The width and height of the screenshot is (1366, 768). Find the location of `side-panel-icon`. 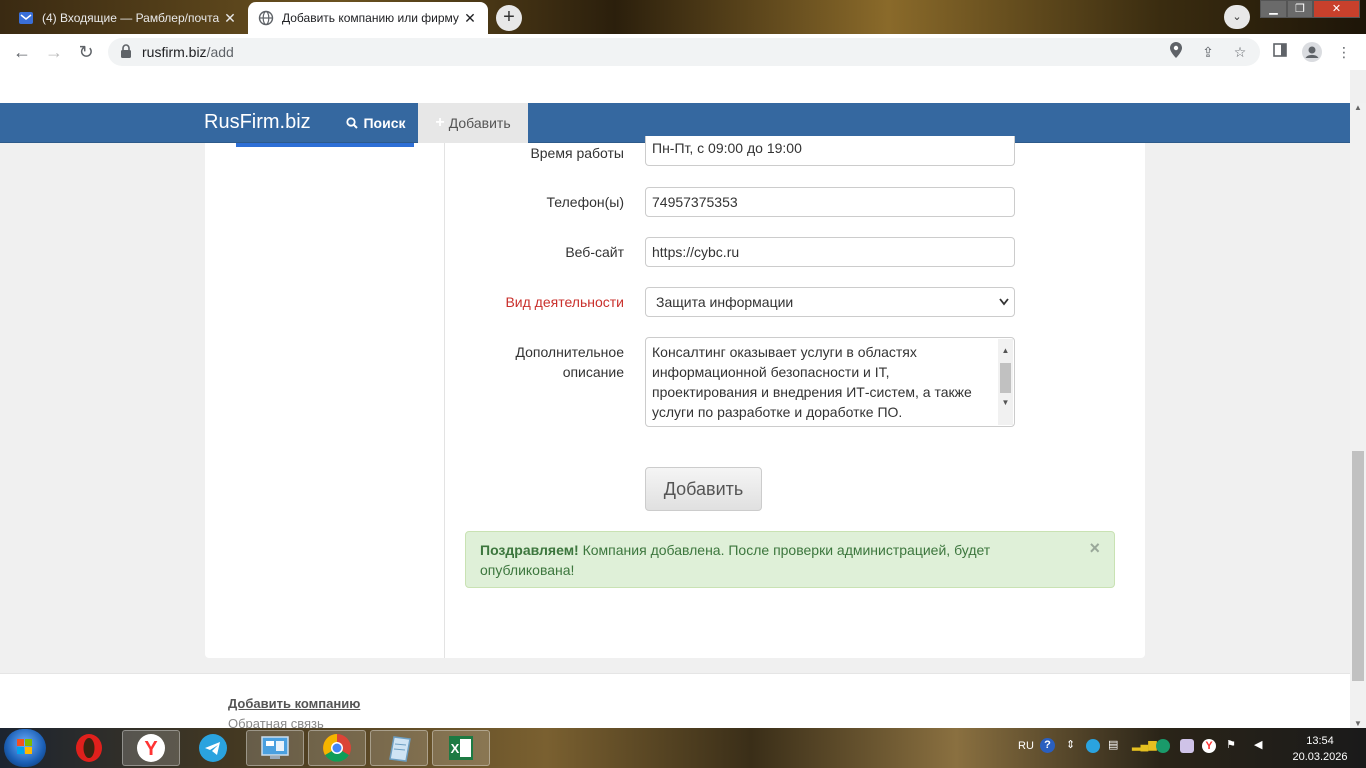

side-panel-icon is located at coordinates (1280, 52).